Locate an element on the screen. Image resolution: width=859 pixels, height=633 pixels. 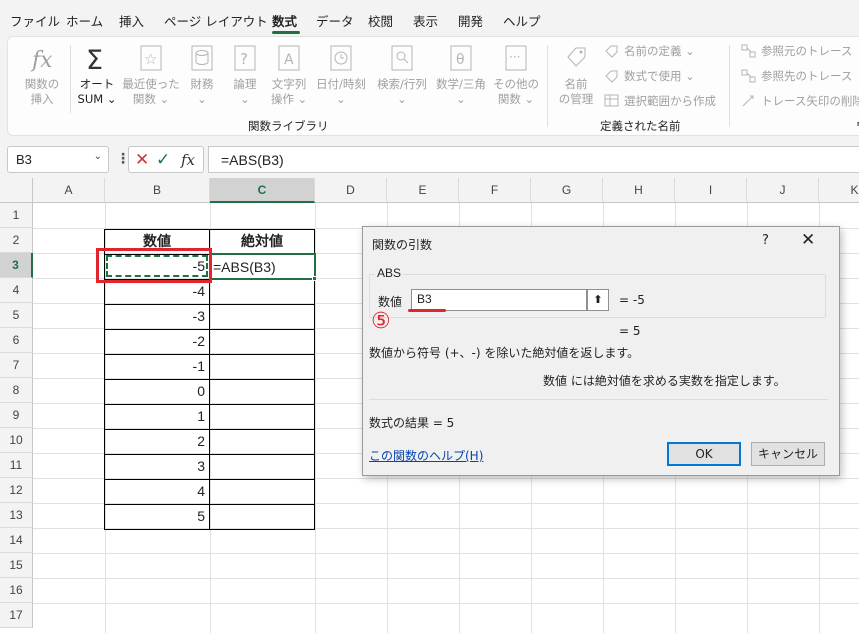
text-icon: A is located at coordinates (289, 58).